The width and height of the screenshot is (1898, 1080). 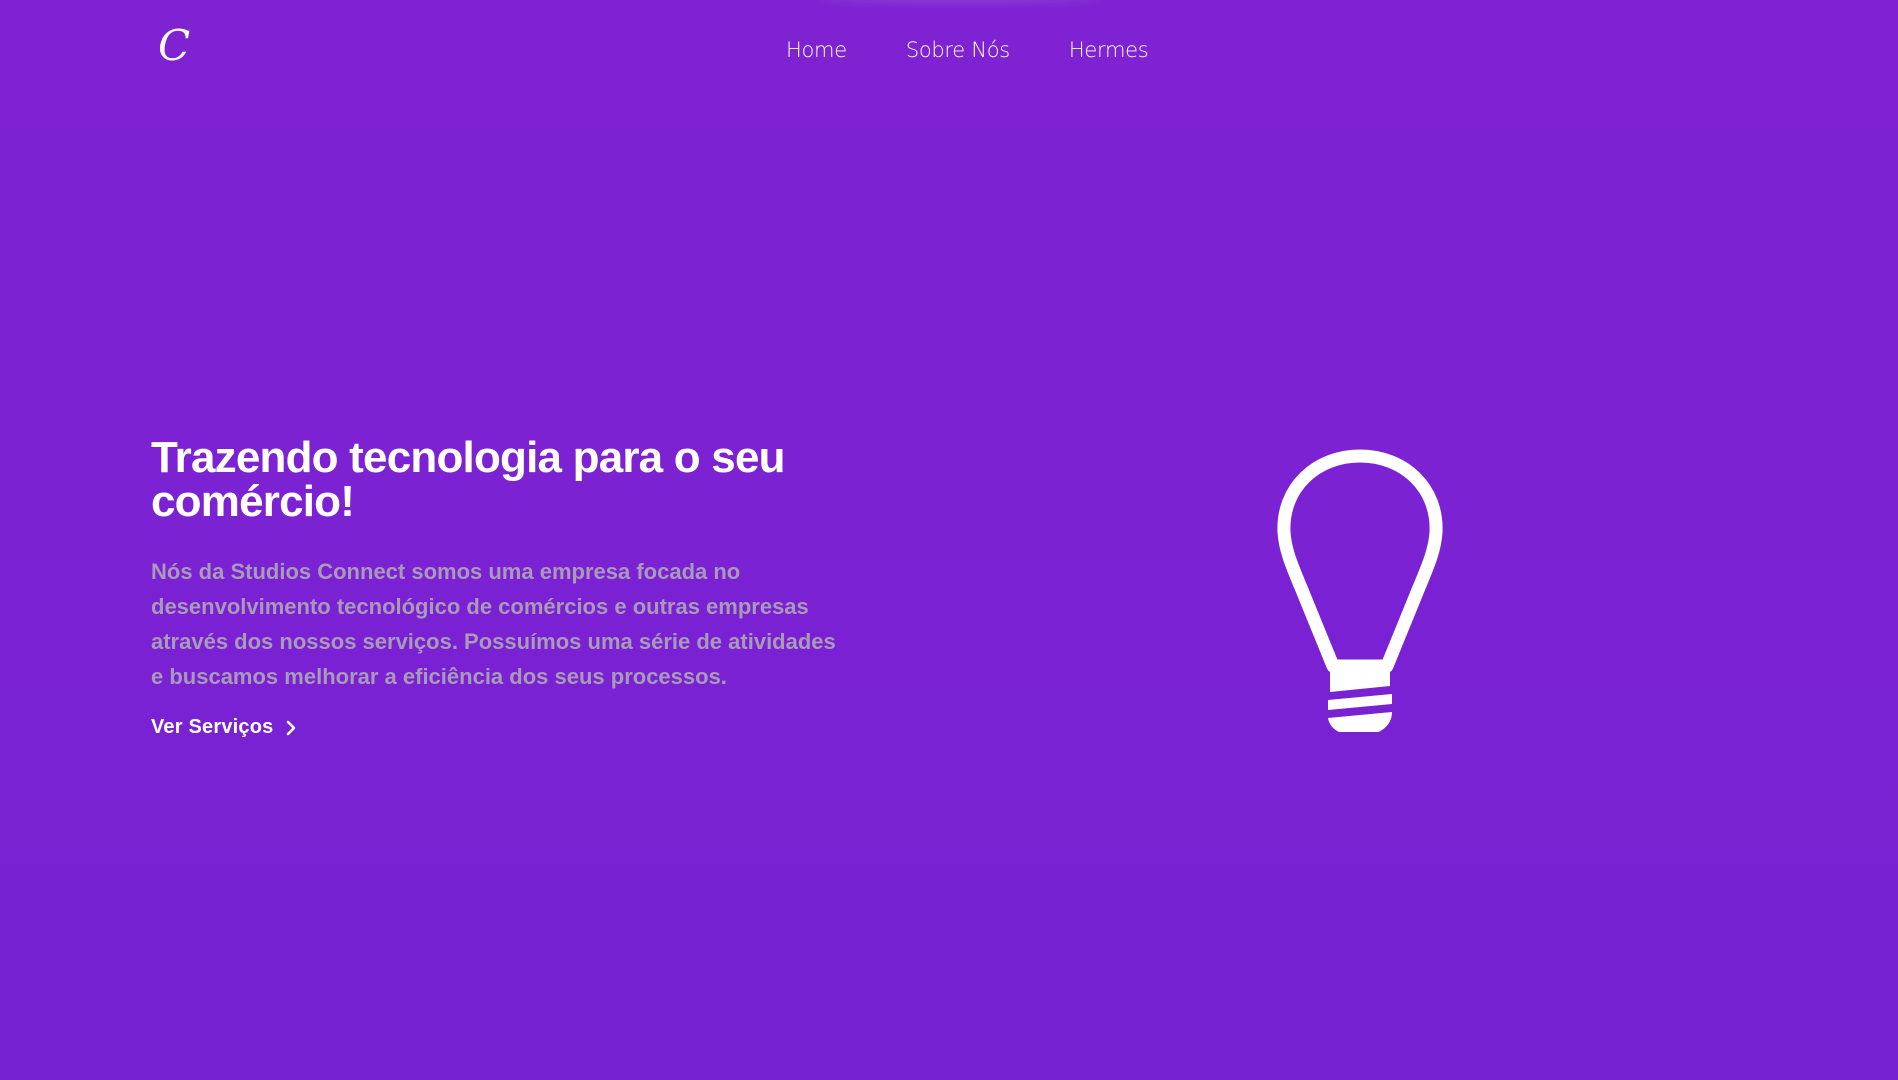 I want to click on nav-link-hermes: Hermes, so click(x=1109, y=50).